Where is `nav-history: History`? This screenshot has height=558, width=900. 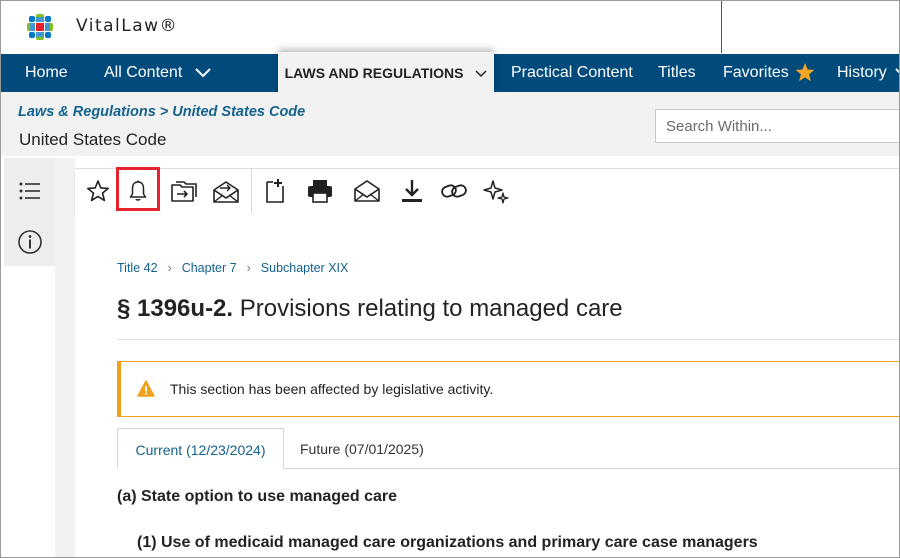
nav-history: History is located at coordinates (868, 73).